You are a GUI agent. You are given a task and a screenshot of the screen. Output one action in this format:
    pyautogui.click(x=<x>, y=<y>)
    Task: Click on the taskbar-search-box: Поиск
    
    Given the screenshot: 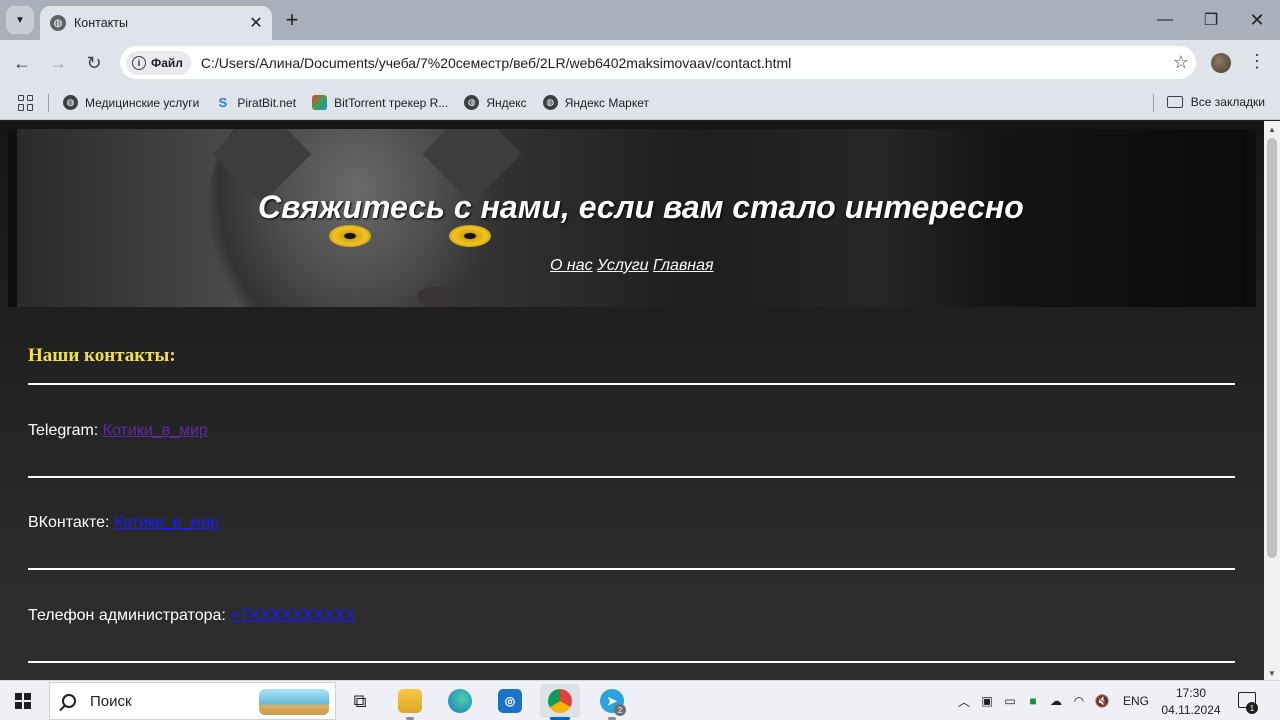 What is the action you would take?
    pyautogui.click(x=192, y=701)
    